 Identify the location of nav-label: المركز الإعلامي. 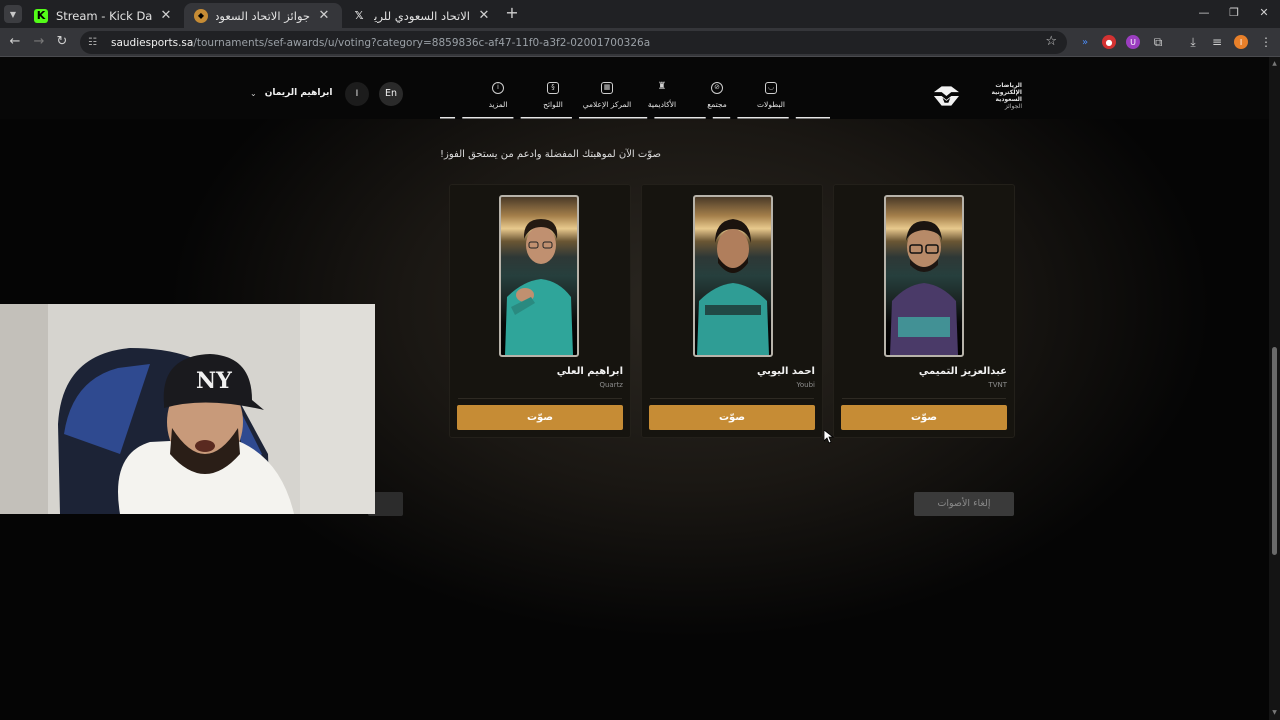
(607, 104).